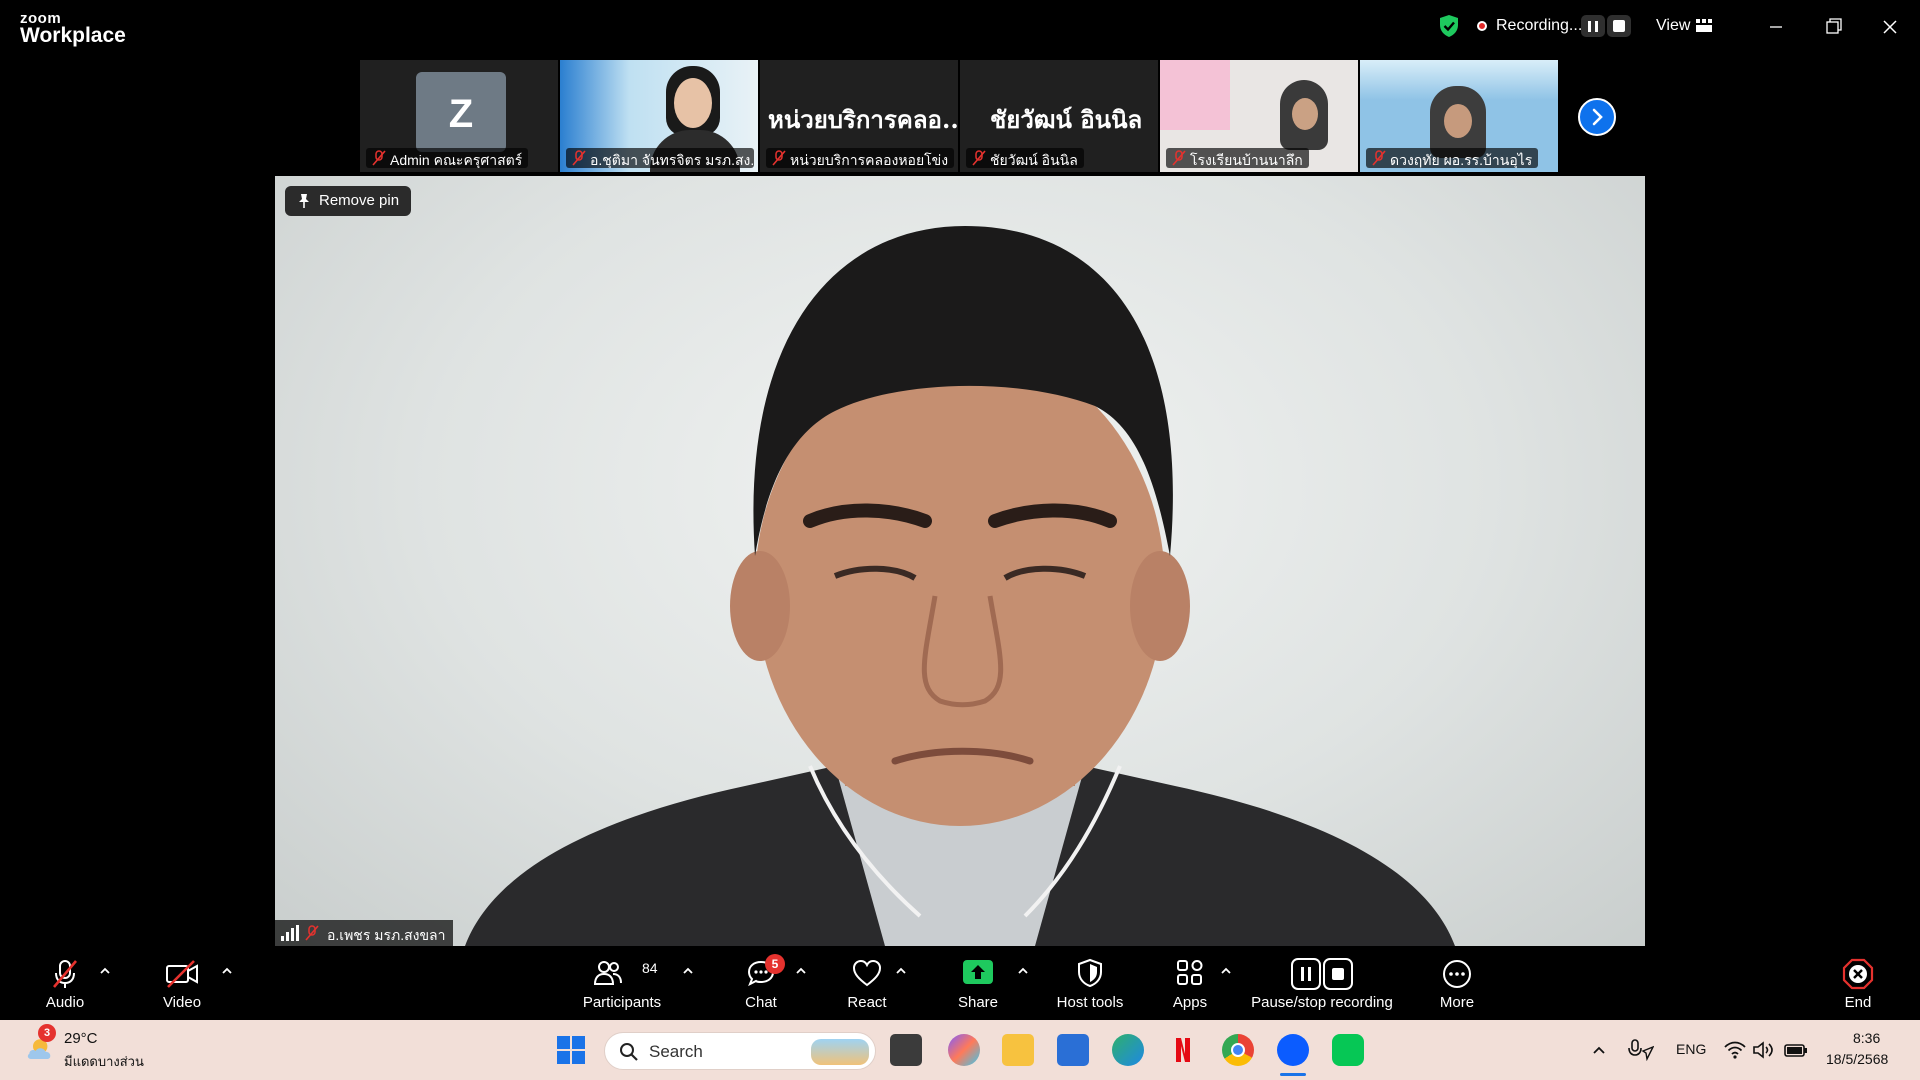 This screenshot has width=1920, height=1080. I want to click on windows-start-icon, so click(571, 1050).